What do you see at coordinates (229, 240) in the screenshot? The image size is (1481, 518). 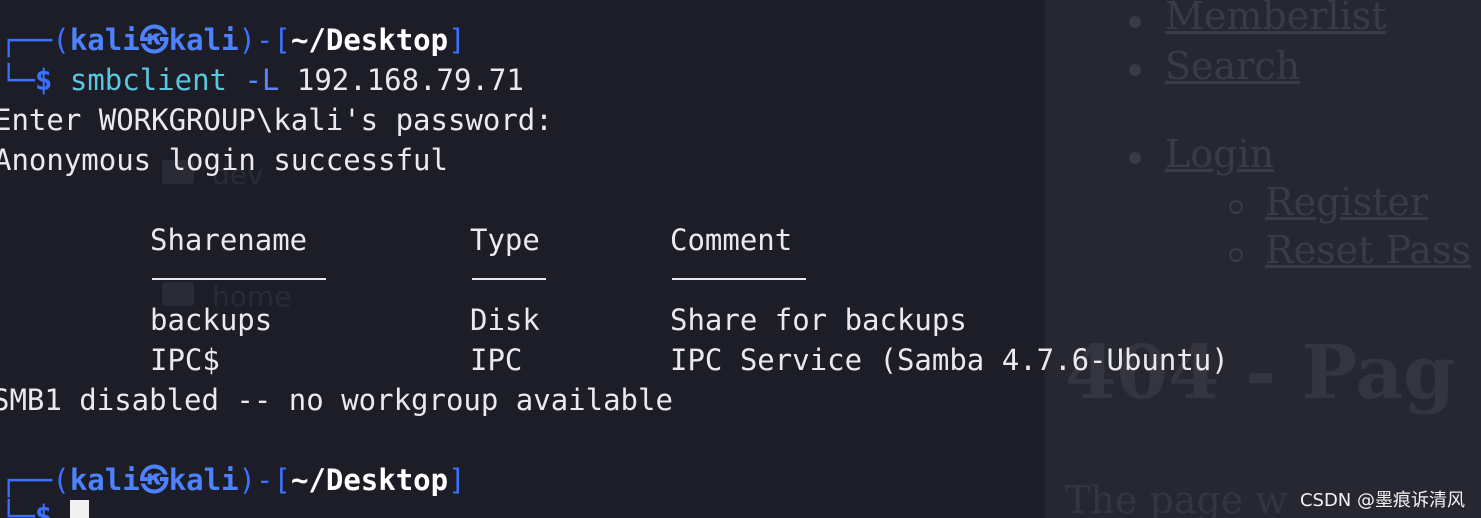 I see `header-sharename: Sharename` at bounding box center [229, 240].